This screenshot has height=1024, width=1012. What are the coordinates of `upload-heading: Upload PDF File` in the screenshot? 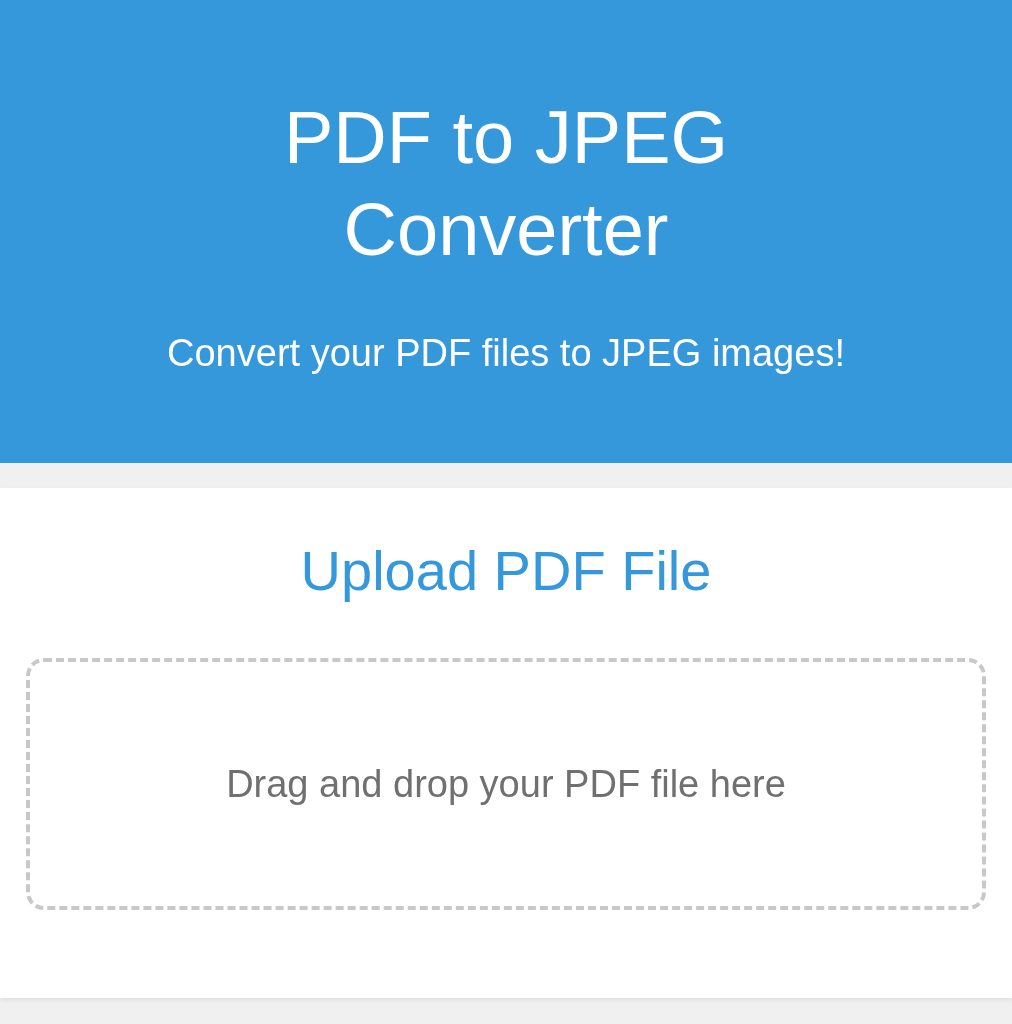 It's located at (506, 571).